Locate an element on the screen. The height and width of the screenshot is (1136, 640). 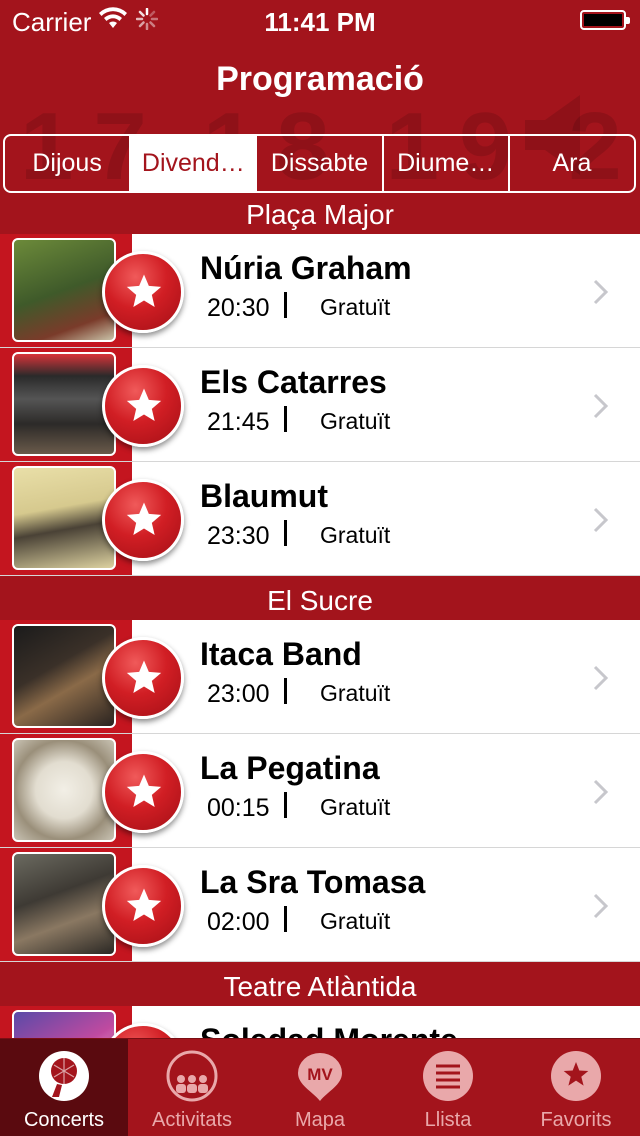
tab-activitats: Activitats is located at coordinates (192, 1087).